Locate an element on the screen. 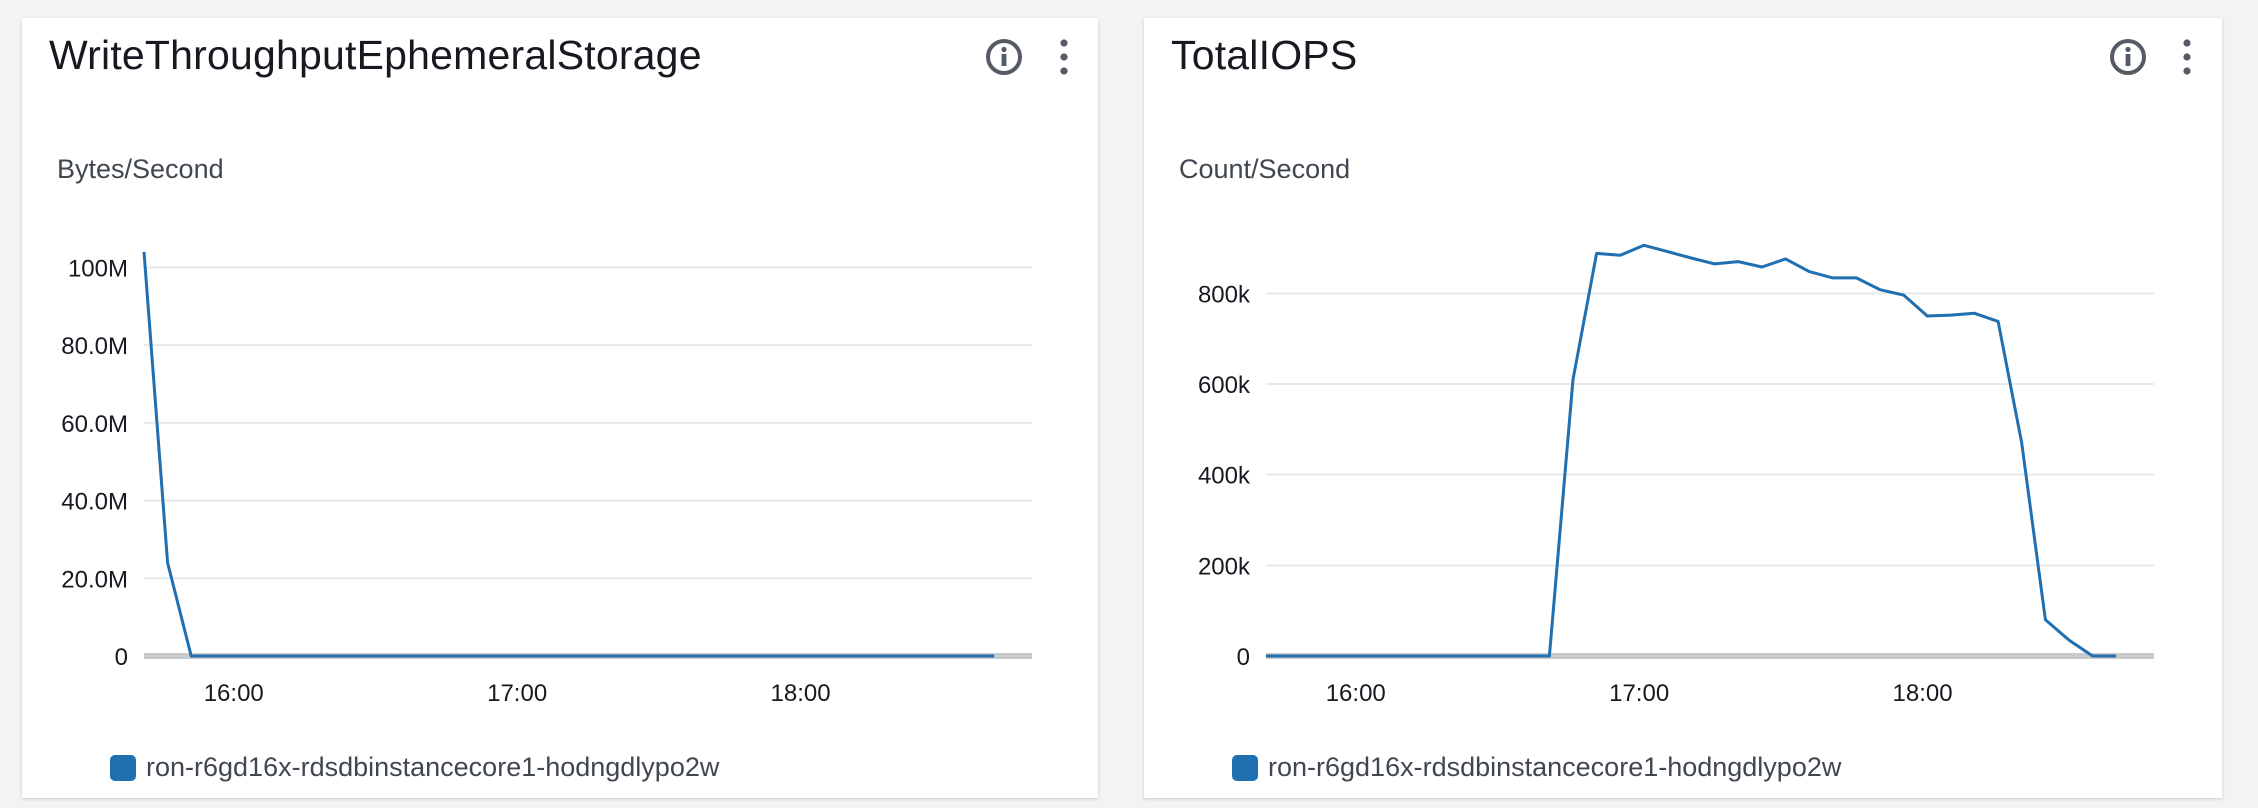  y-tick-label: 40.0M is located at coordinates (94, 502).